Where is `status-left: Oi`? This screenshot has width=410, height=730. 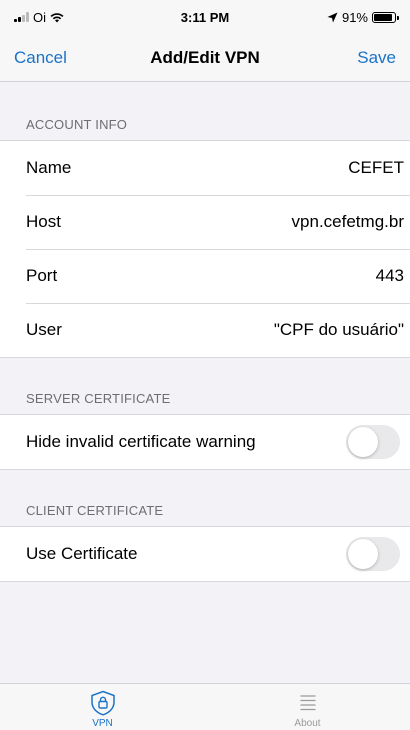 status-left: Oi is located at coordinates (84, 17).